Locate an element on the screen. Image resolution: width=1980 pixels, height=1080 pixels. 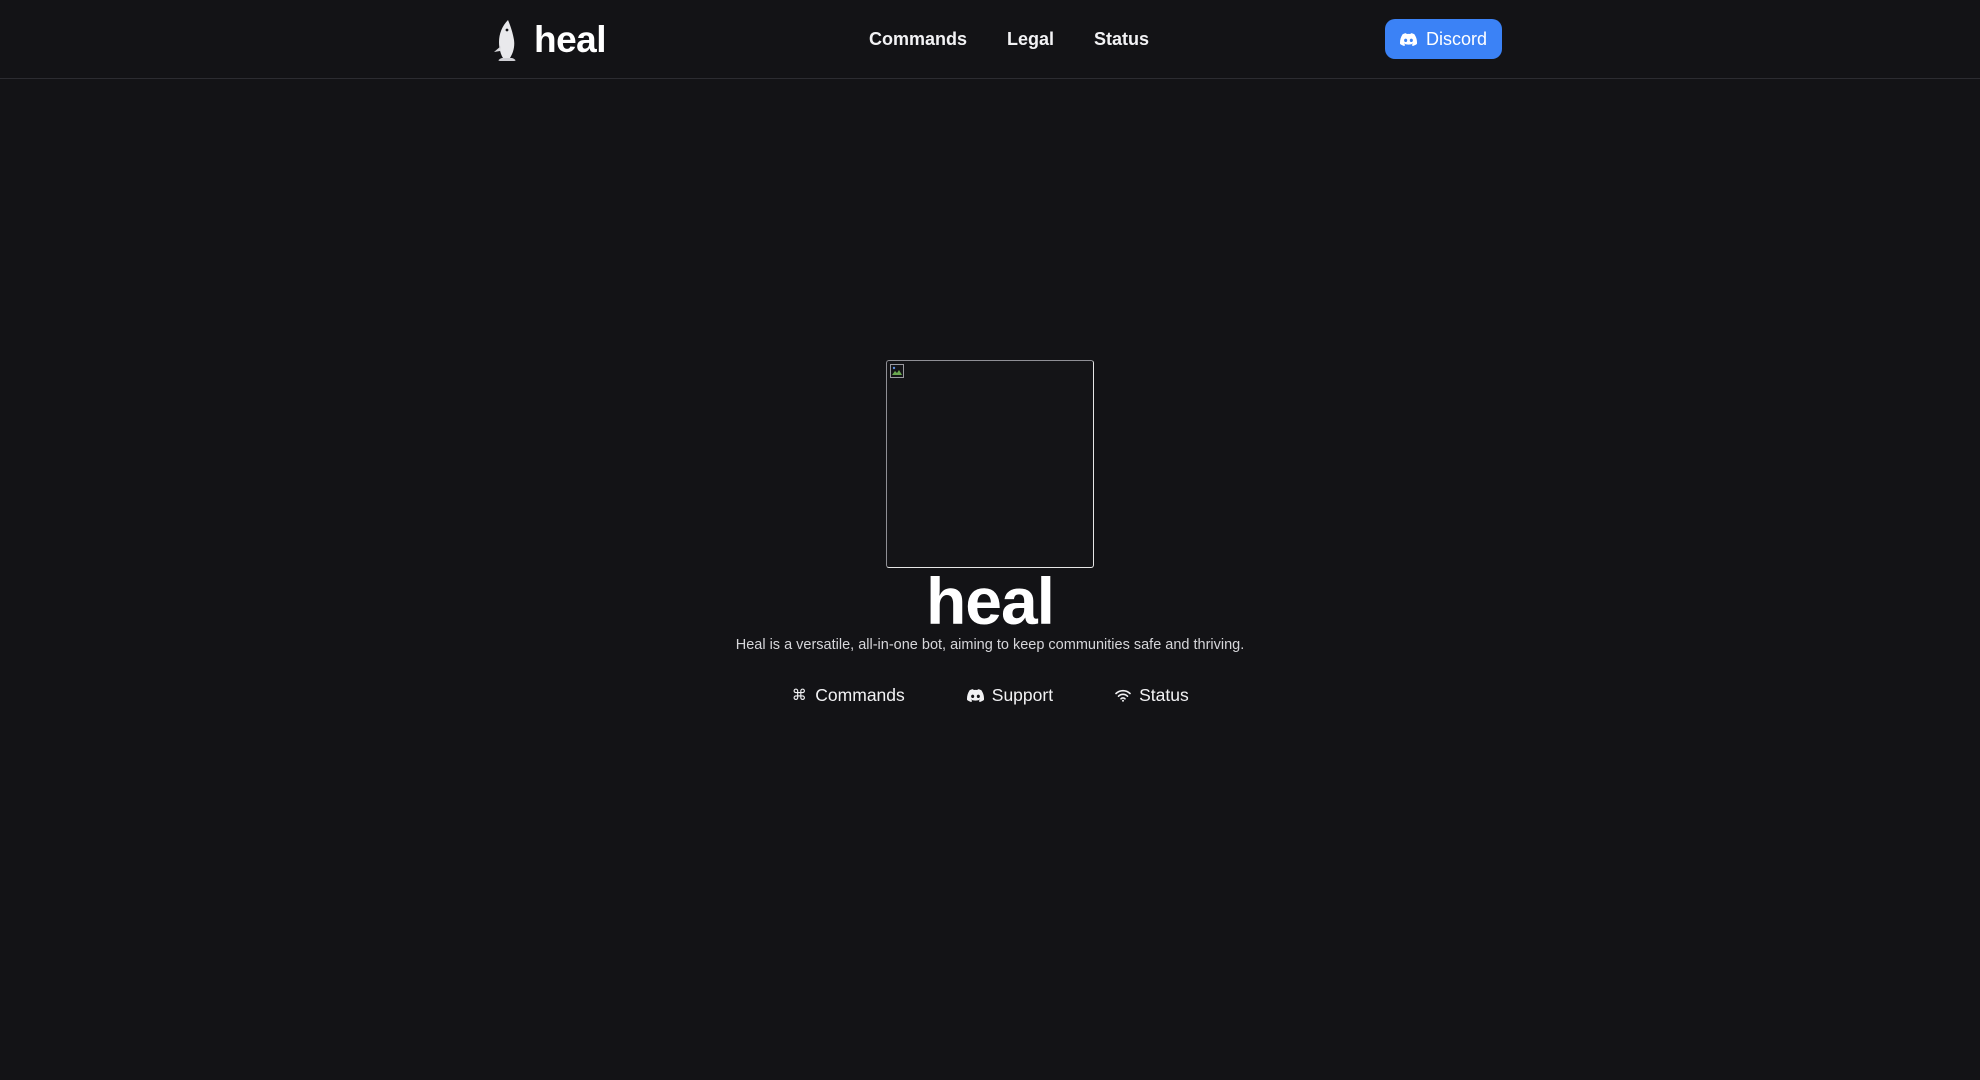
main-nav: Commands Legal Status is located at coordinates (1009, 39).